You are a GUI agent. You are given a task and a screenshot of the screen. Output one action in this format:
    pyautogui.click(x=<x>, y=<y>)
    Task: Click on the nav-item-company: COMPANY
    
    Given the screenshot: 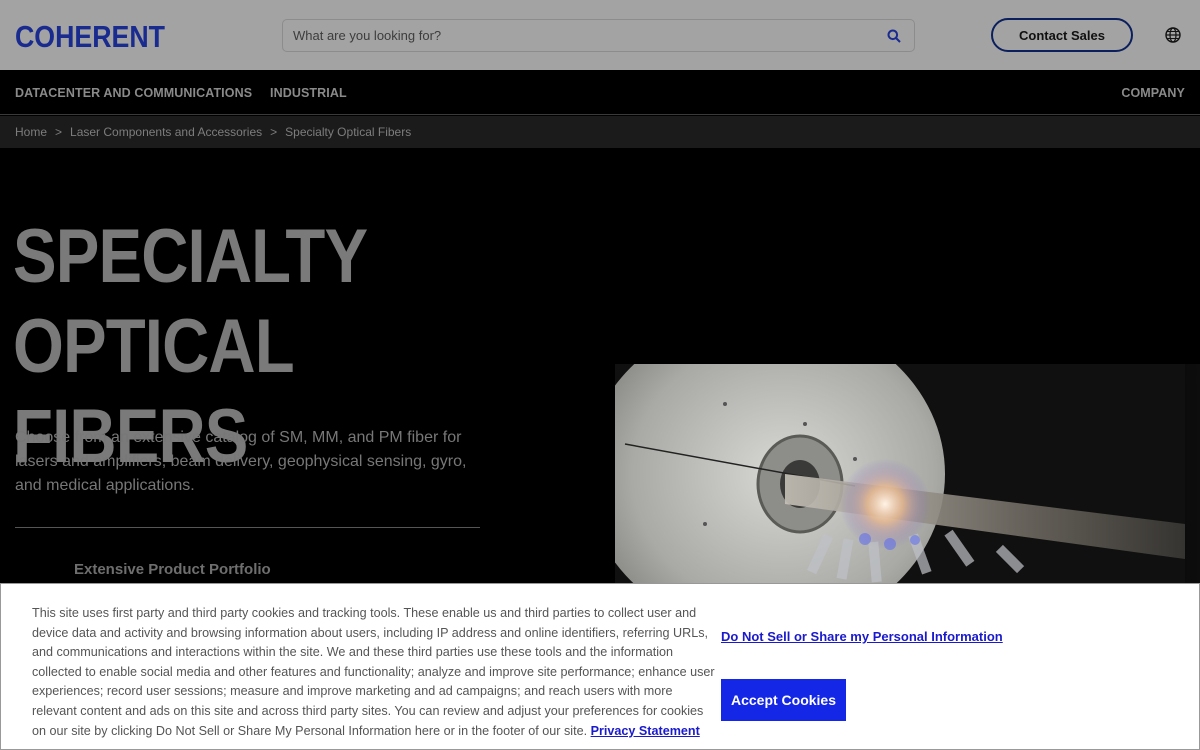 What is the action you would take?
    pyautogui.click(x=1153, y=93)
    